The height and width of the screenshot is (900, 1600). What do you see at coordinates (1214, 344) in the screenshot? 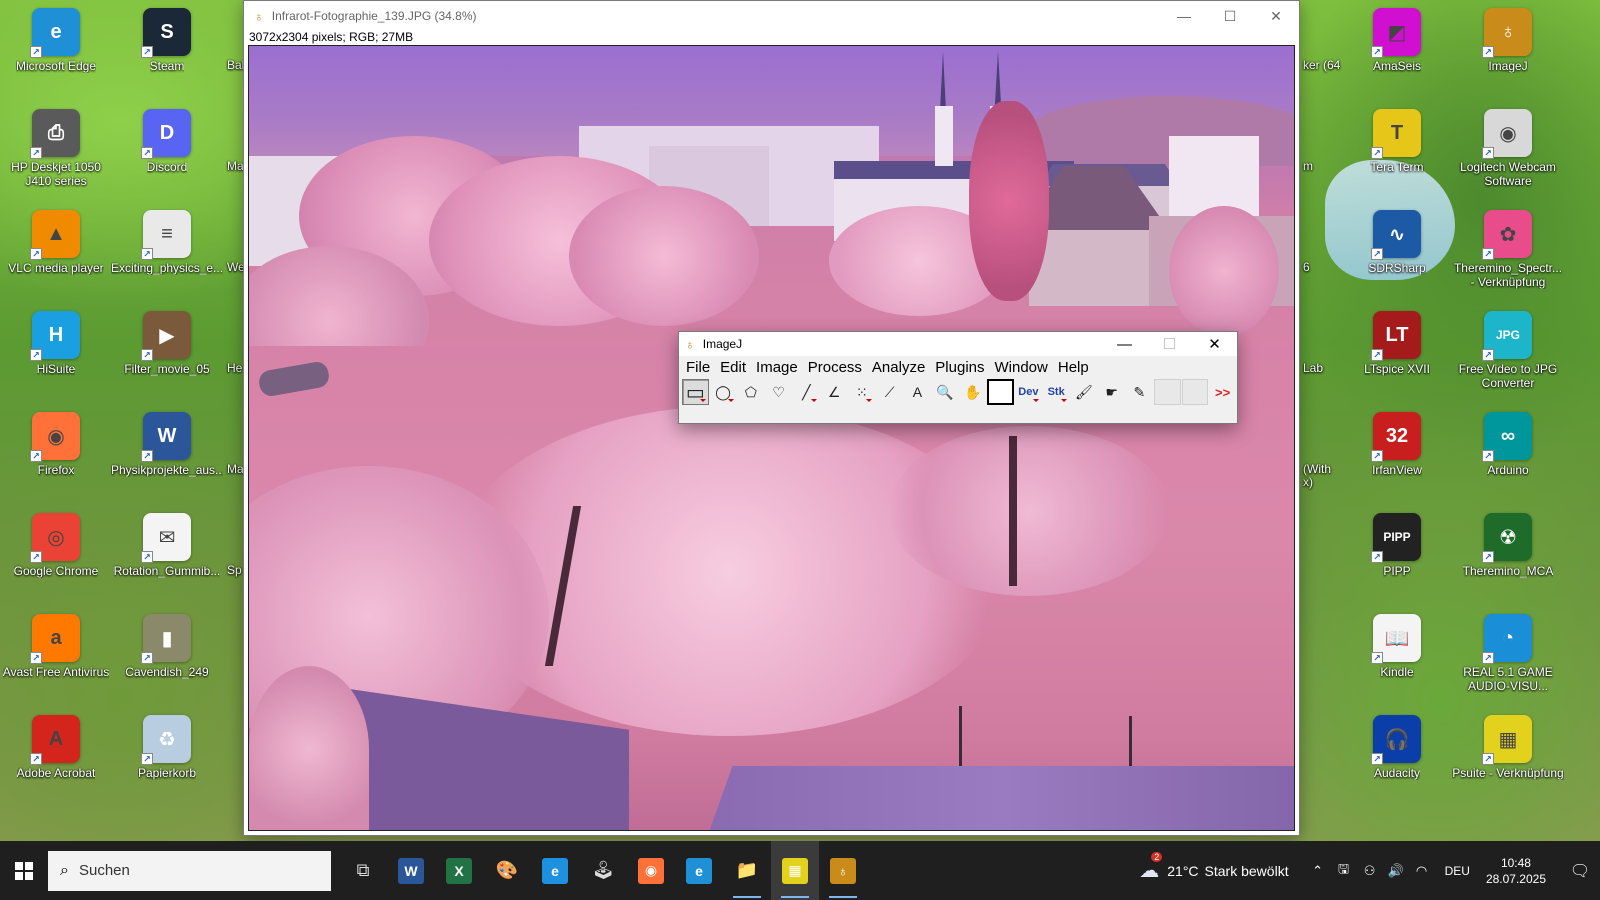
I see `imagej-close-button: ✕` at bounding box center [1214, 344].